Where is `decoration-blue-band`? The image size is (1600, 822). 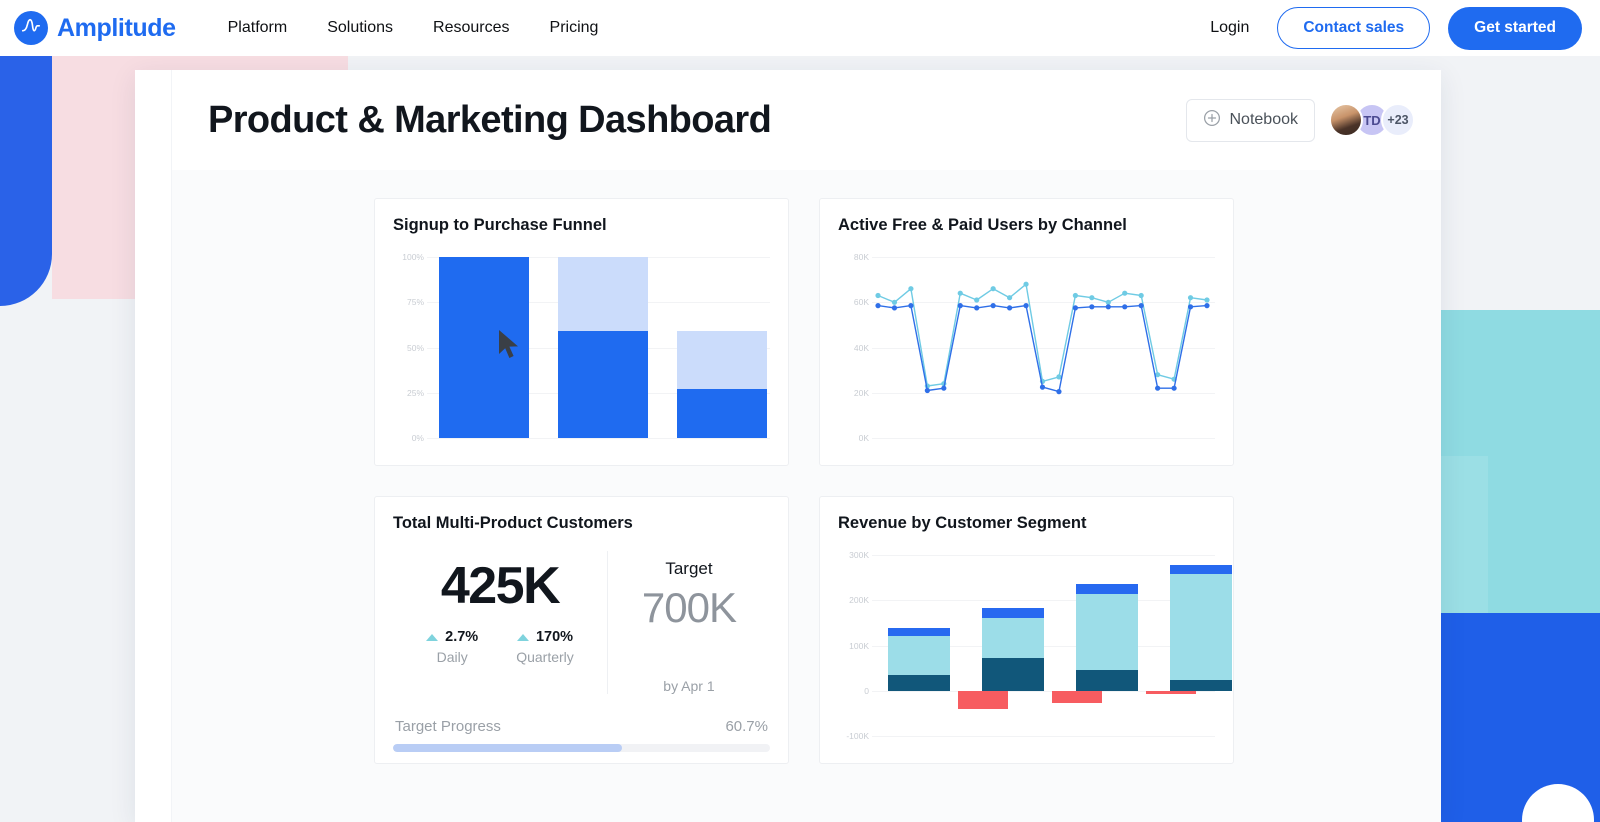 decoration-blue-band is located at coordinates (26, 181).